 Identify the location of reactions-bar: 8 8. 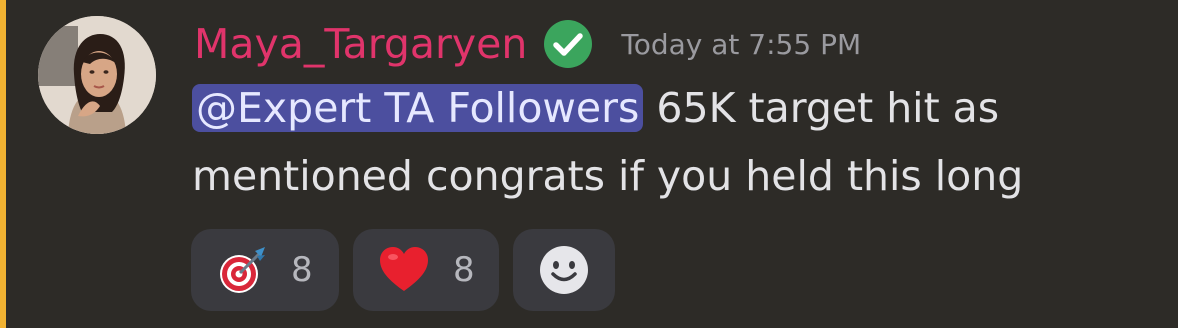
(403, 270).